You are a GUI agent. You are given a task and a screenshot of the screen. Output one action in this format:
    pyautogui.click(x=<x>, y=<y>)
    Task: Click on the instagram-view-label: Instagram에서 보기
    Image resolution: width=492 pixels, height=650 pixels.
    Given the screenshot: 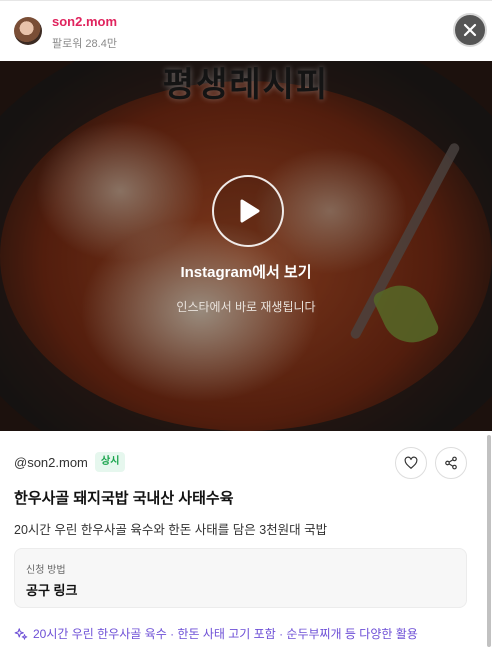 What is the action you would take?
    pyautogui.click(x=246, y=271)
    